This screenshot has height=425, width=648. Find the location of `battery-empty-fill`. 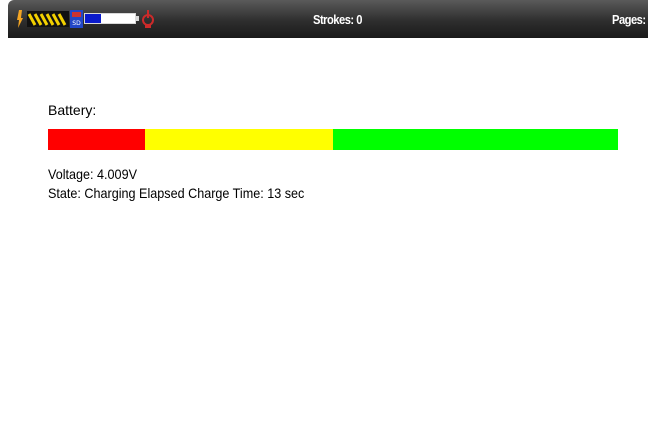

battery-empty-fill is located at coordinates (118, 18).